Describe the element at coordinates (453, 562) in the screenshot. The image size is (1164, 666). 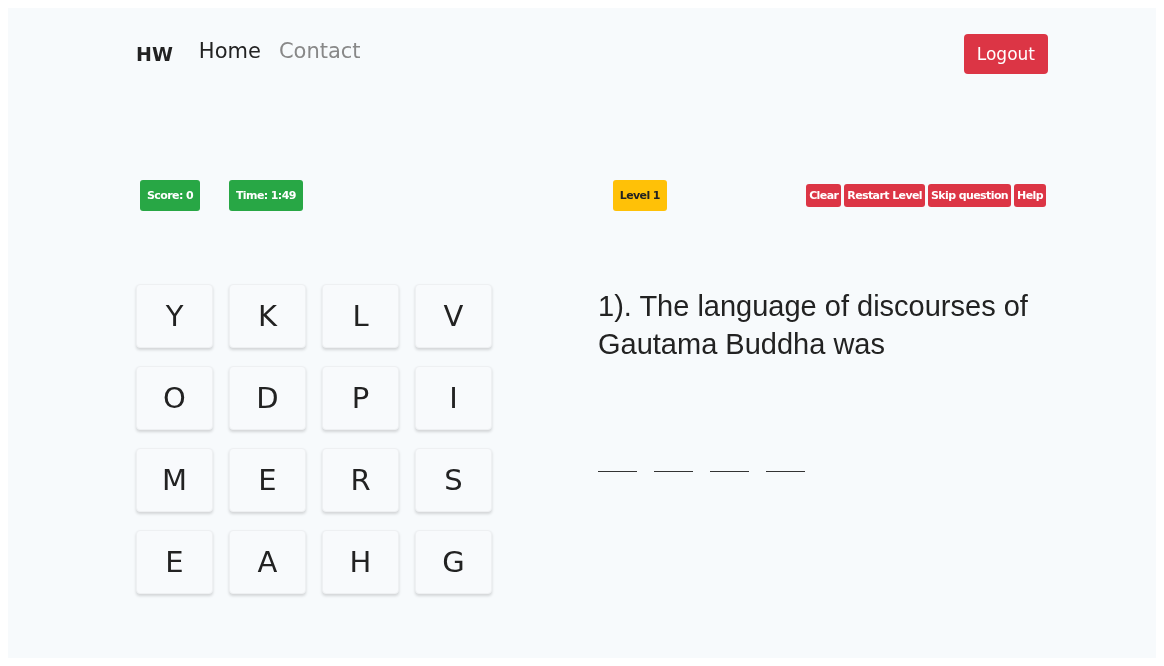
I see `letter-tile: G` at that location.